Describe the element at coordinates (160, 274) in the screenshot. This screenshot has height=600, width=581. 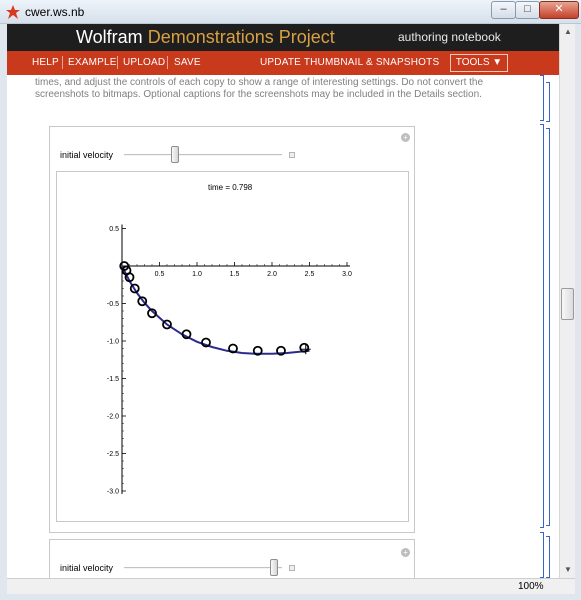
I see `x-tick-label: 0.5` at that location.